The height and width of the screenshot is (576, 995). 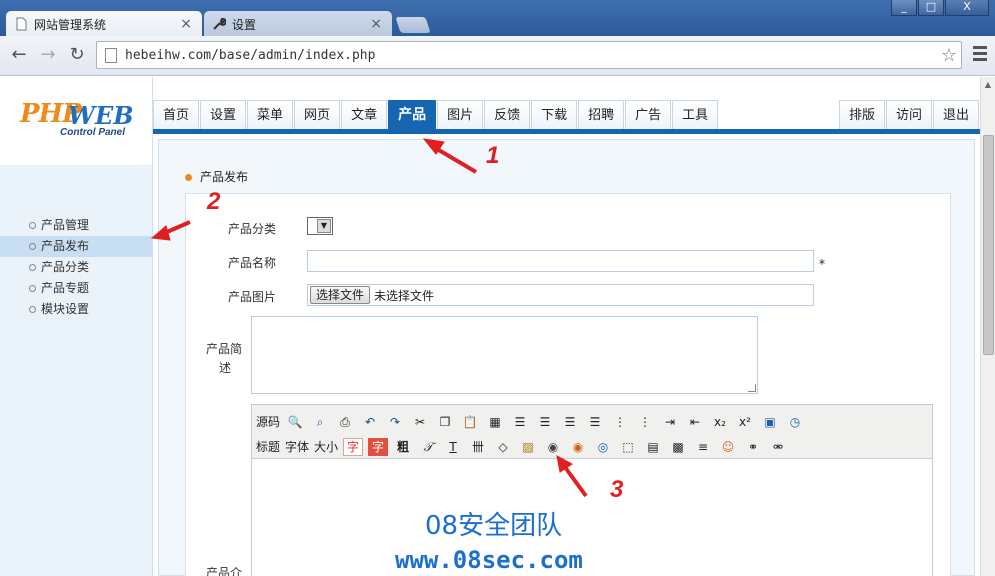 What do you see at coordinates (504, 355) in the screenshot?
I see `summary-textarea` at bounding box center [504, 355].